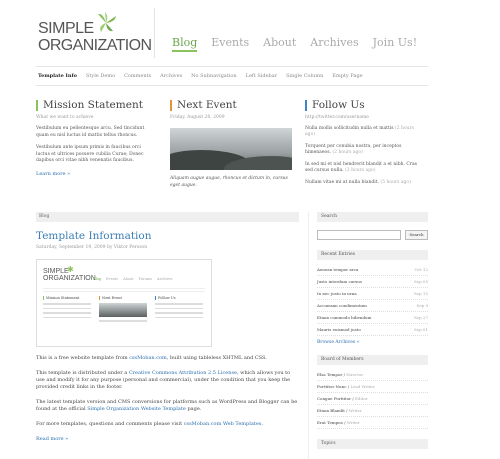 This screenshot has width=500, height=459. I want to click on list-item: Justo interdum cursus Sep 05, so click(372, 282).